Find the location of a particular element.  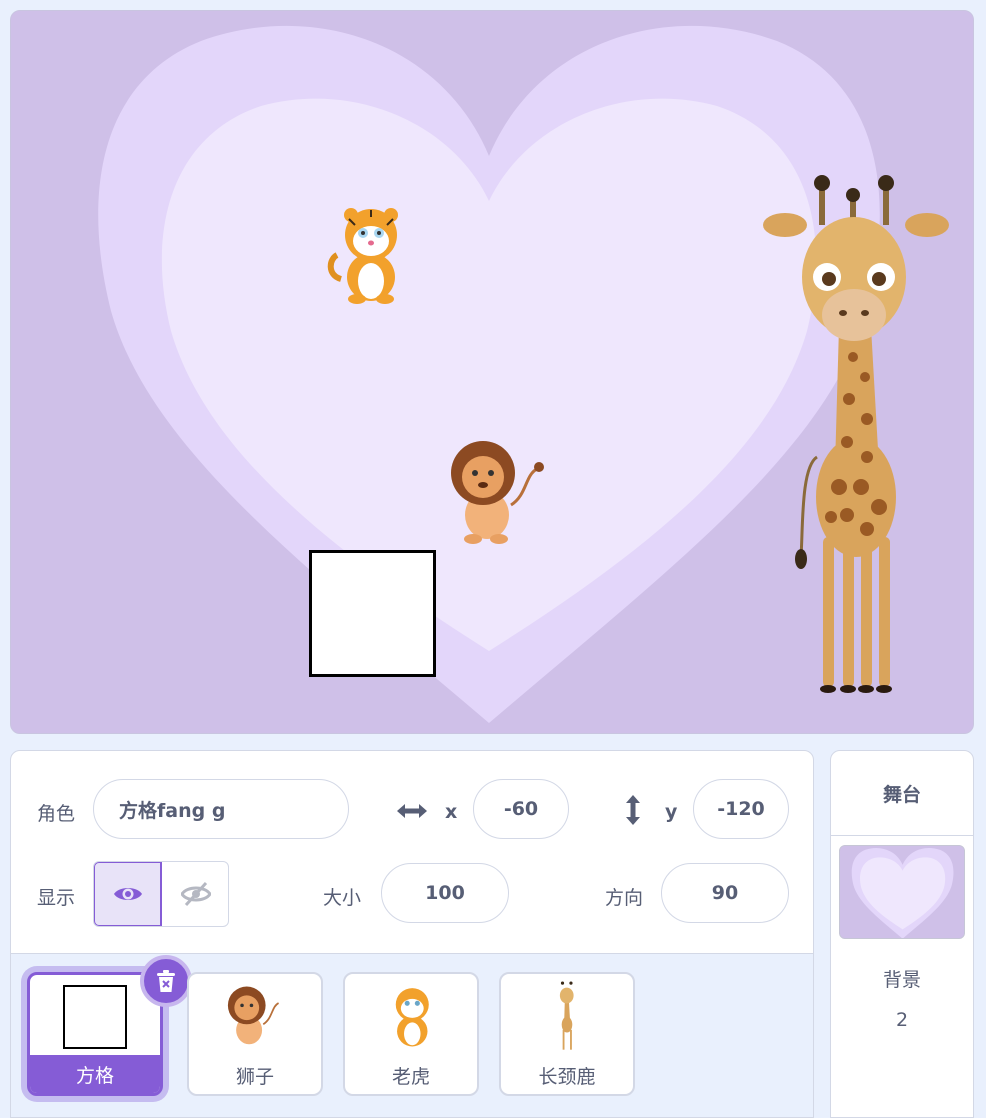

sprite-card-lion: 狮子 is located at coordinates (255, 1034).